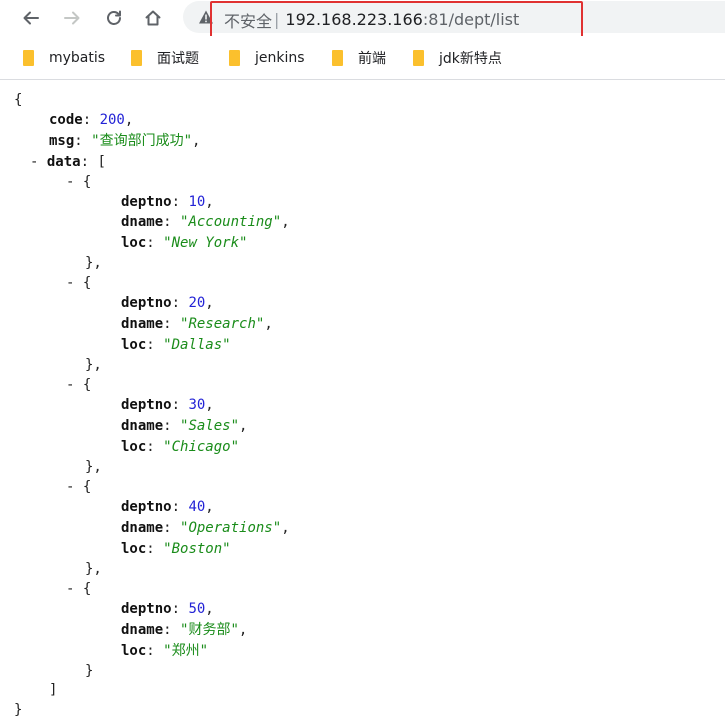 The image size is (725, 720). Describe the element at coordinates (184, 630) in the screenshot. I see `json-field-line: dname: "财务部",` at that location.